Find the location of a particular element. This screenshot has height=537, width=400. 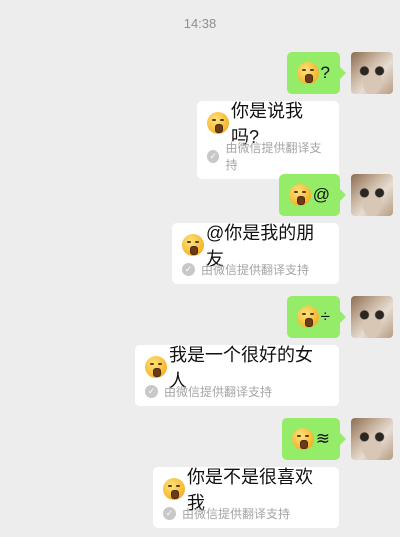

translation-card: 你是说我吗? ✓ 由微信提供翻译支持 is located at coordinates (268, 140).